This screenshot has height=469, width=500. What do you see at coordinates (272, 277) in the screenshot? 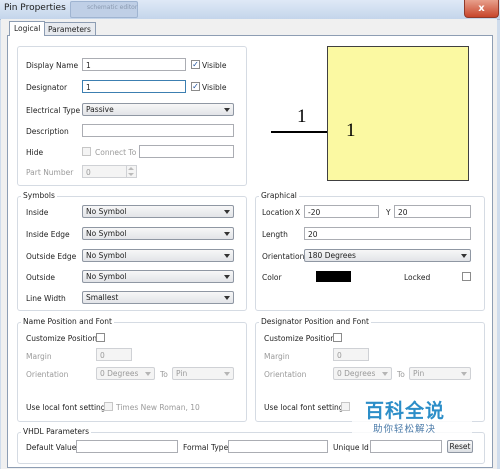
I see `color-label: Color` at bounding box center [272, 277].